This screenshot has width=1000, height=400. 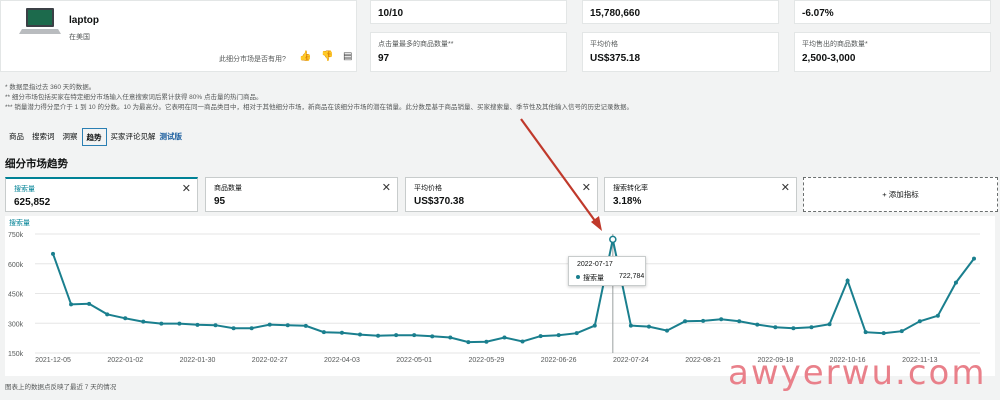 I want to click on annotation-arrow-icon, so click(x=561, y=174).